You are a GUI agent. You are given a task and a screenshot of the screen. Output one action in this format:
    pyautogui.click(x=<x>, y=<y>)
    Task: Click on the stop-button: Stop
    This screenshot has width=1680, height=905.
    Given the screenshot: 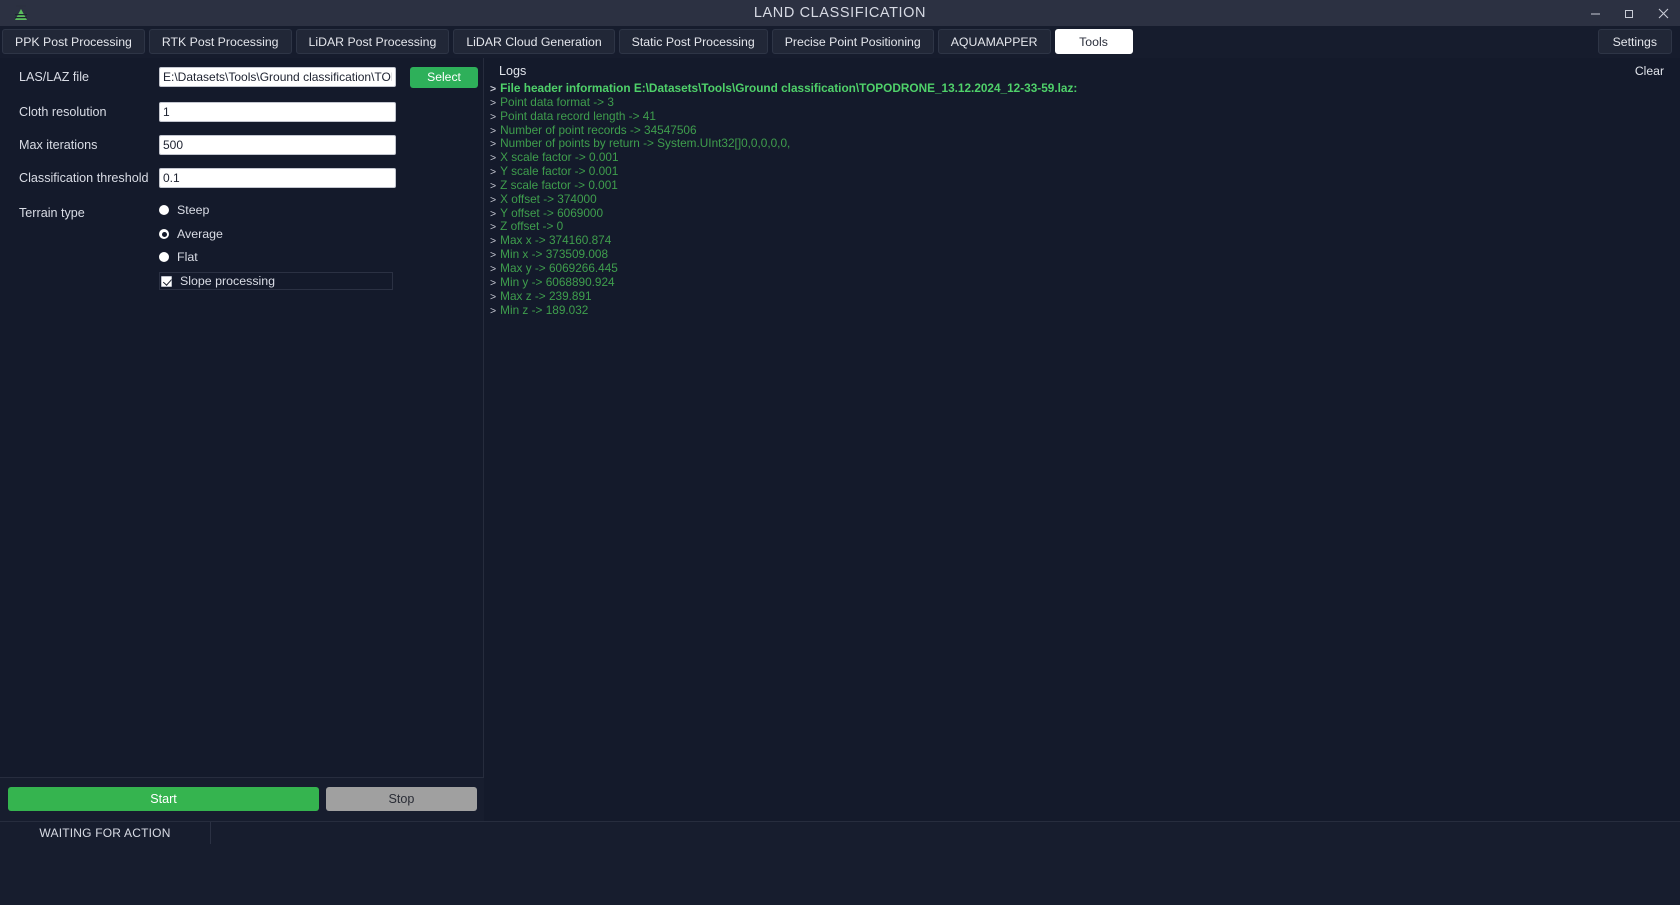 What is the action you would take?
    pyautogui.click(x=401, y=799)
    